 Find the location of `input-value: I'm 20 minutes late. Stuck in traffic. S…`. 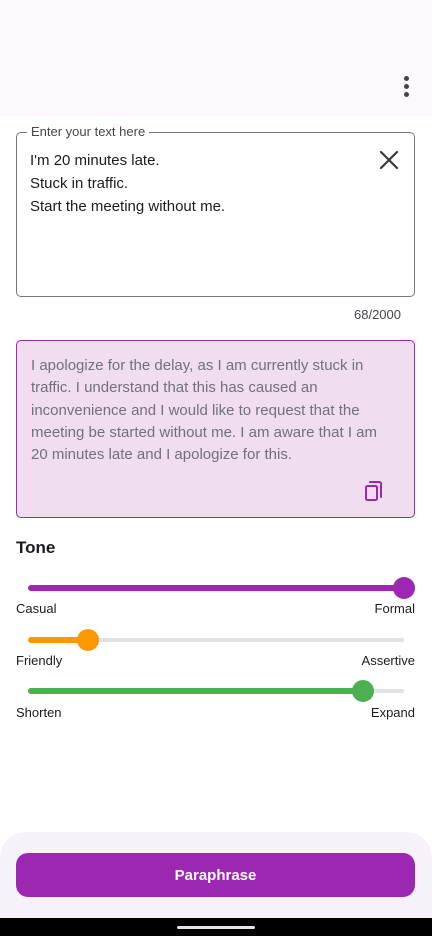

input-value: I'm 20 minutes late. Stuck in traffic. S… is located at coordinates (198, 183).